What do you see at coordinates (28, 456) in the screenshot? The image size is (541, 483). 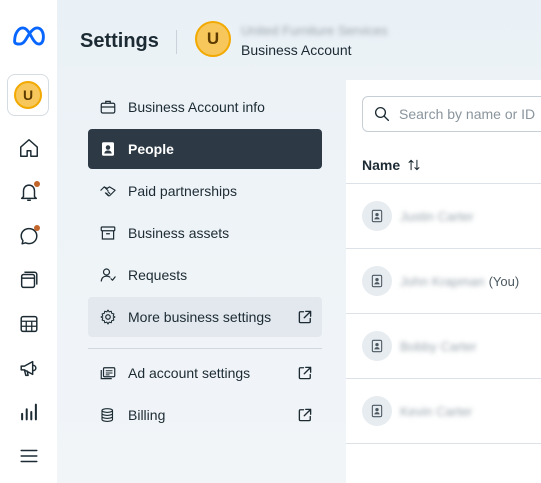 I see `hamburger-menu-icon` at bounding box center [28, 456].